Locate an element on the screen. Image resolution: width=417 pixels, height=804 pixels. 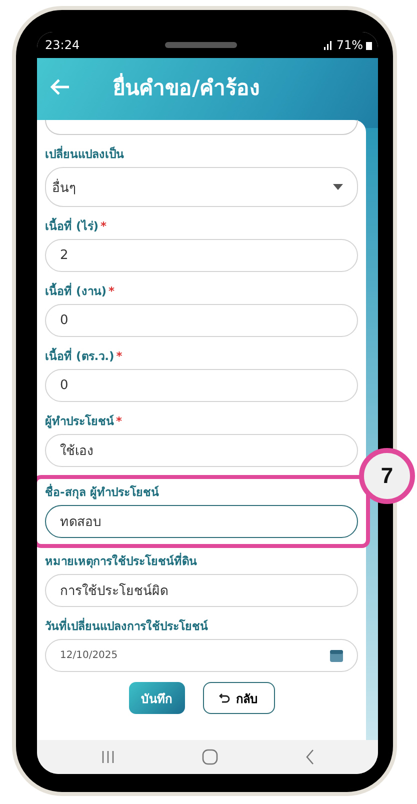
status-time: 23:24 is located at coordinates (62, 45).